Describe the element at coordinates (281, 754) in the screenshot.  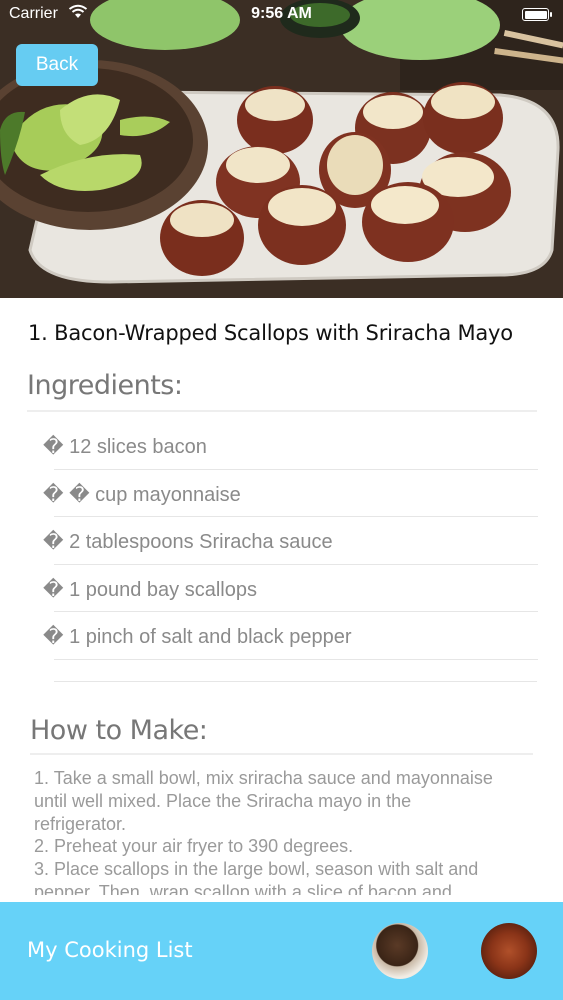
I see `howto-divider` at that location.